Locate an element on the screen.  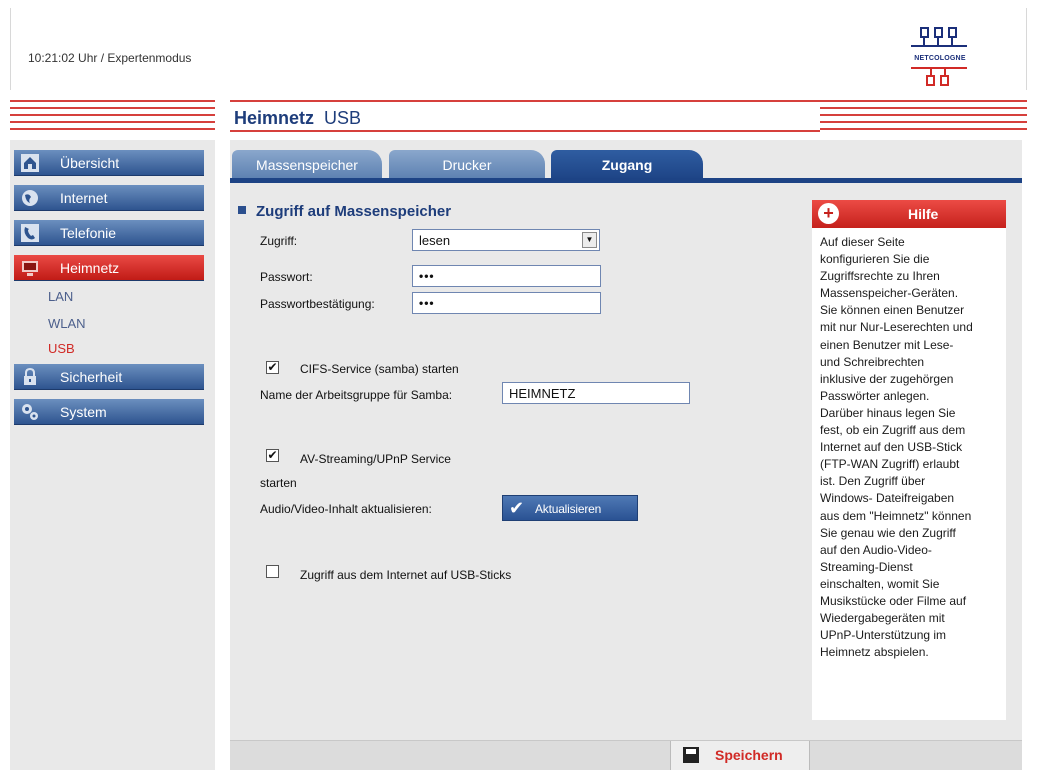
aktualisieren-button-label: Aktualisieren is located at coordinates (568, 509).